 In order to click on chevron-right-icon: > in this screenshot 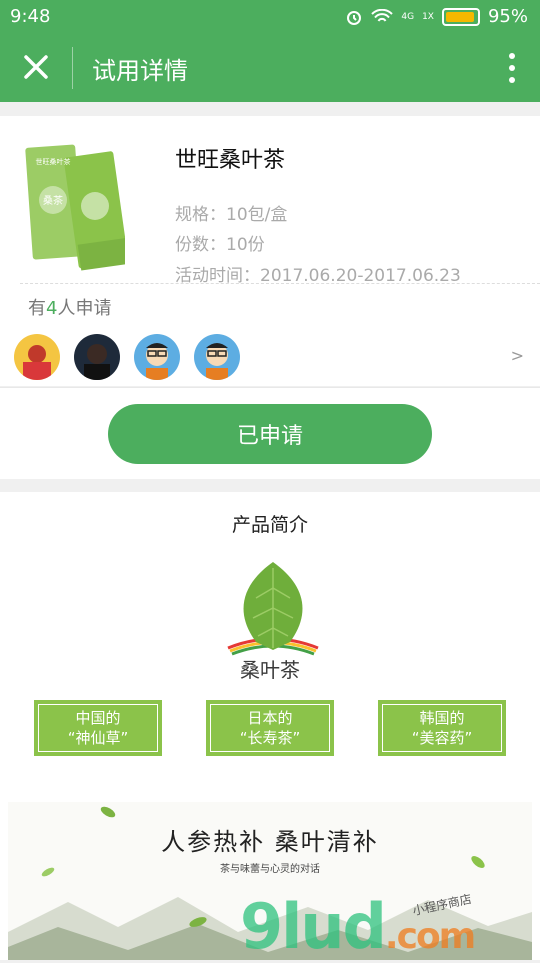, I will do `click(517, 355)`.